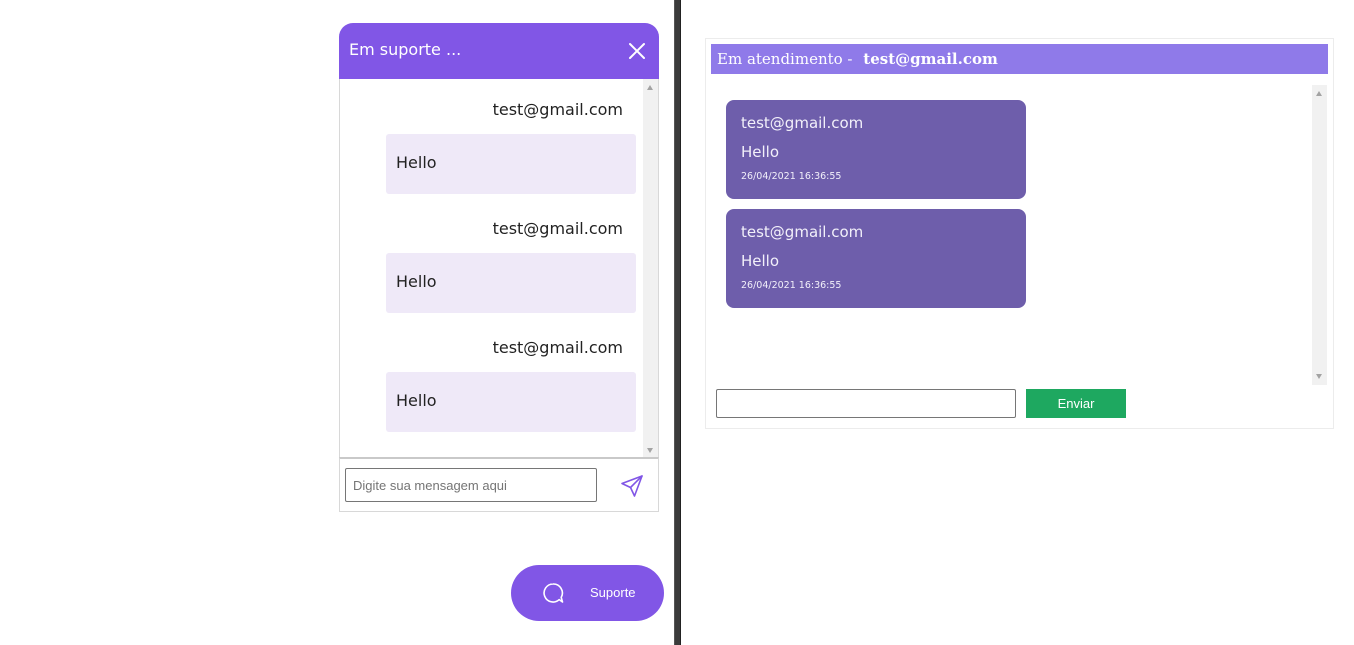 This screenshot has height=645, width=1354. What do you see at coordinates (677, 322) in the screenshot?
I see `pane-divider` at bounding box center [677, 322].